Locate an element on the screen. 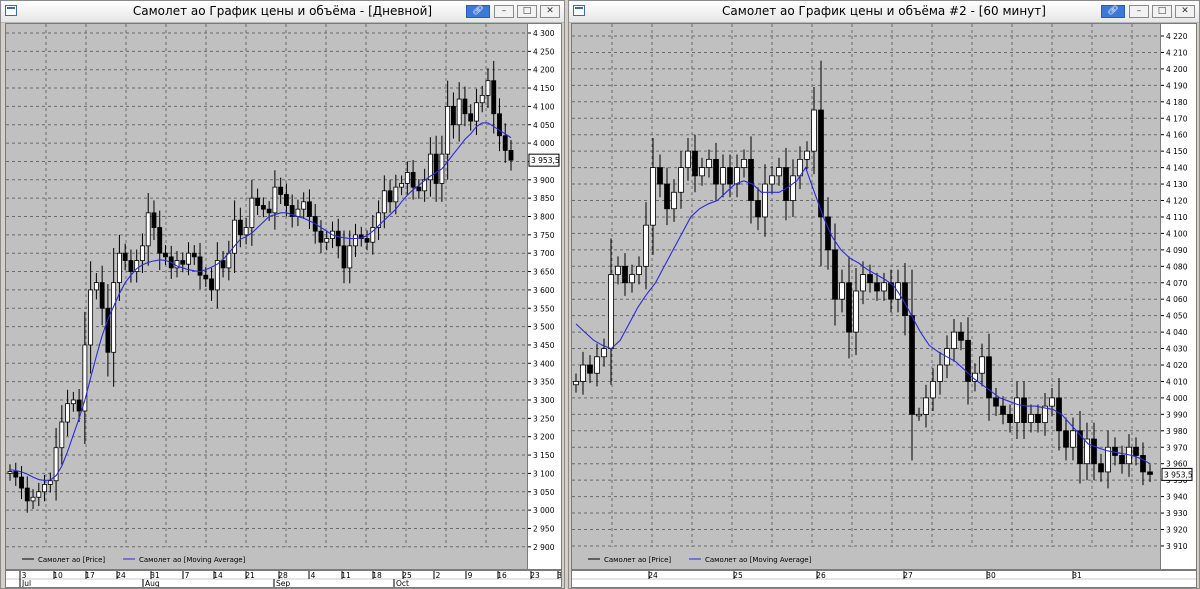 This screenshot has width=1200, height=589. x-tick-label: 11 is located at coordinates (346, 575).